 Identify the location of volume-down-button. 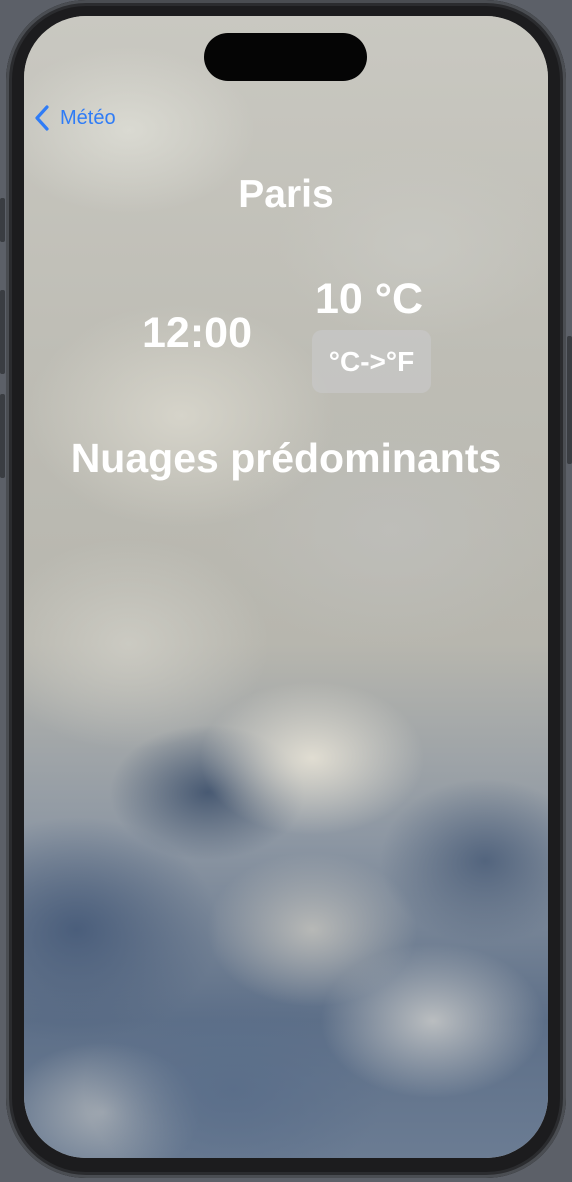
(2, 436).